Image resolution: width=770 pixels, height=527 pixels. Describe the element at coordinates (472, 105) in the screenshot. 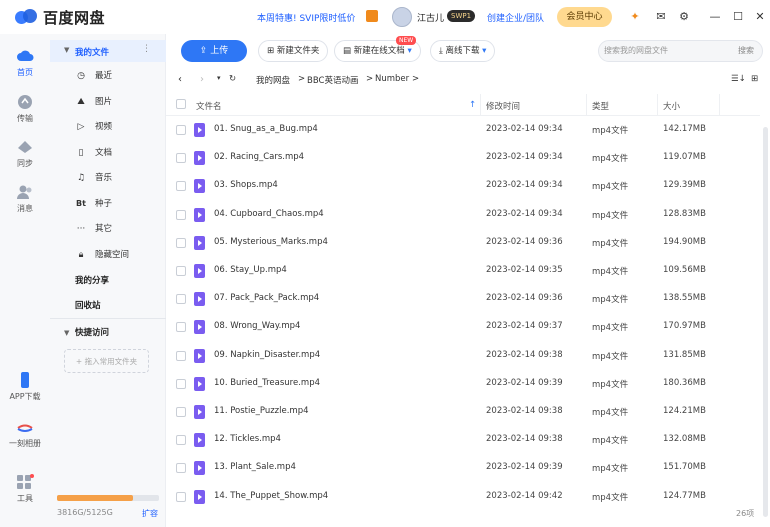

I see `sort-asc-icon: ↑` at that location.